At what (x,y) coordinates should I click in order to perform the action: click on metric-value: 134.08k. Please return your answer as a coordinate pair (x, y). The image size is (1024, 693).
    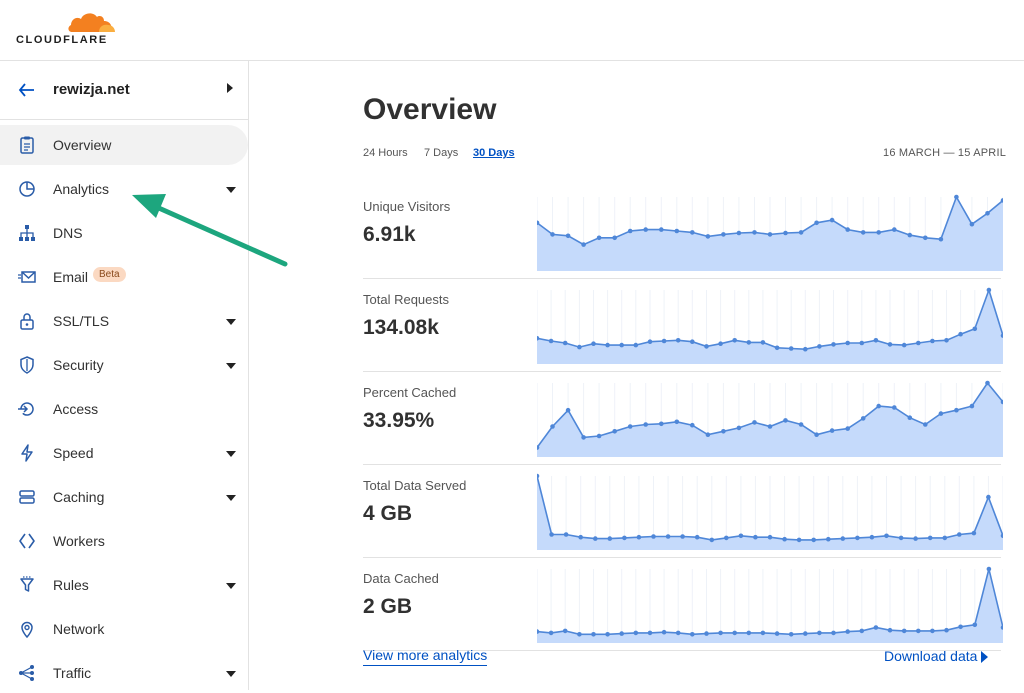
    Looking at the image, I should click on (401, 327).